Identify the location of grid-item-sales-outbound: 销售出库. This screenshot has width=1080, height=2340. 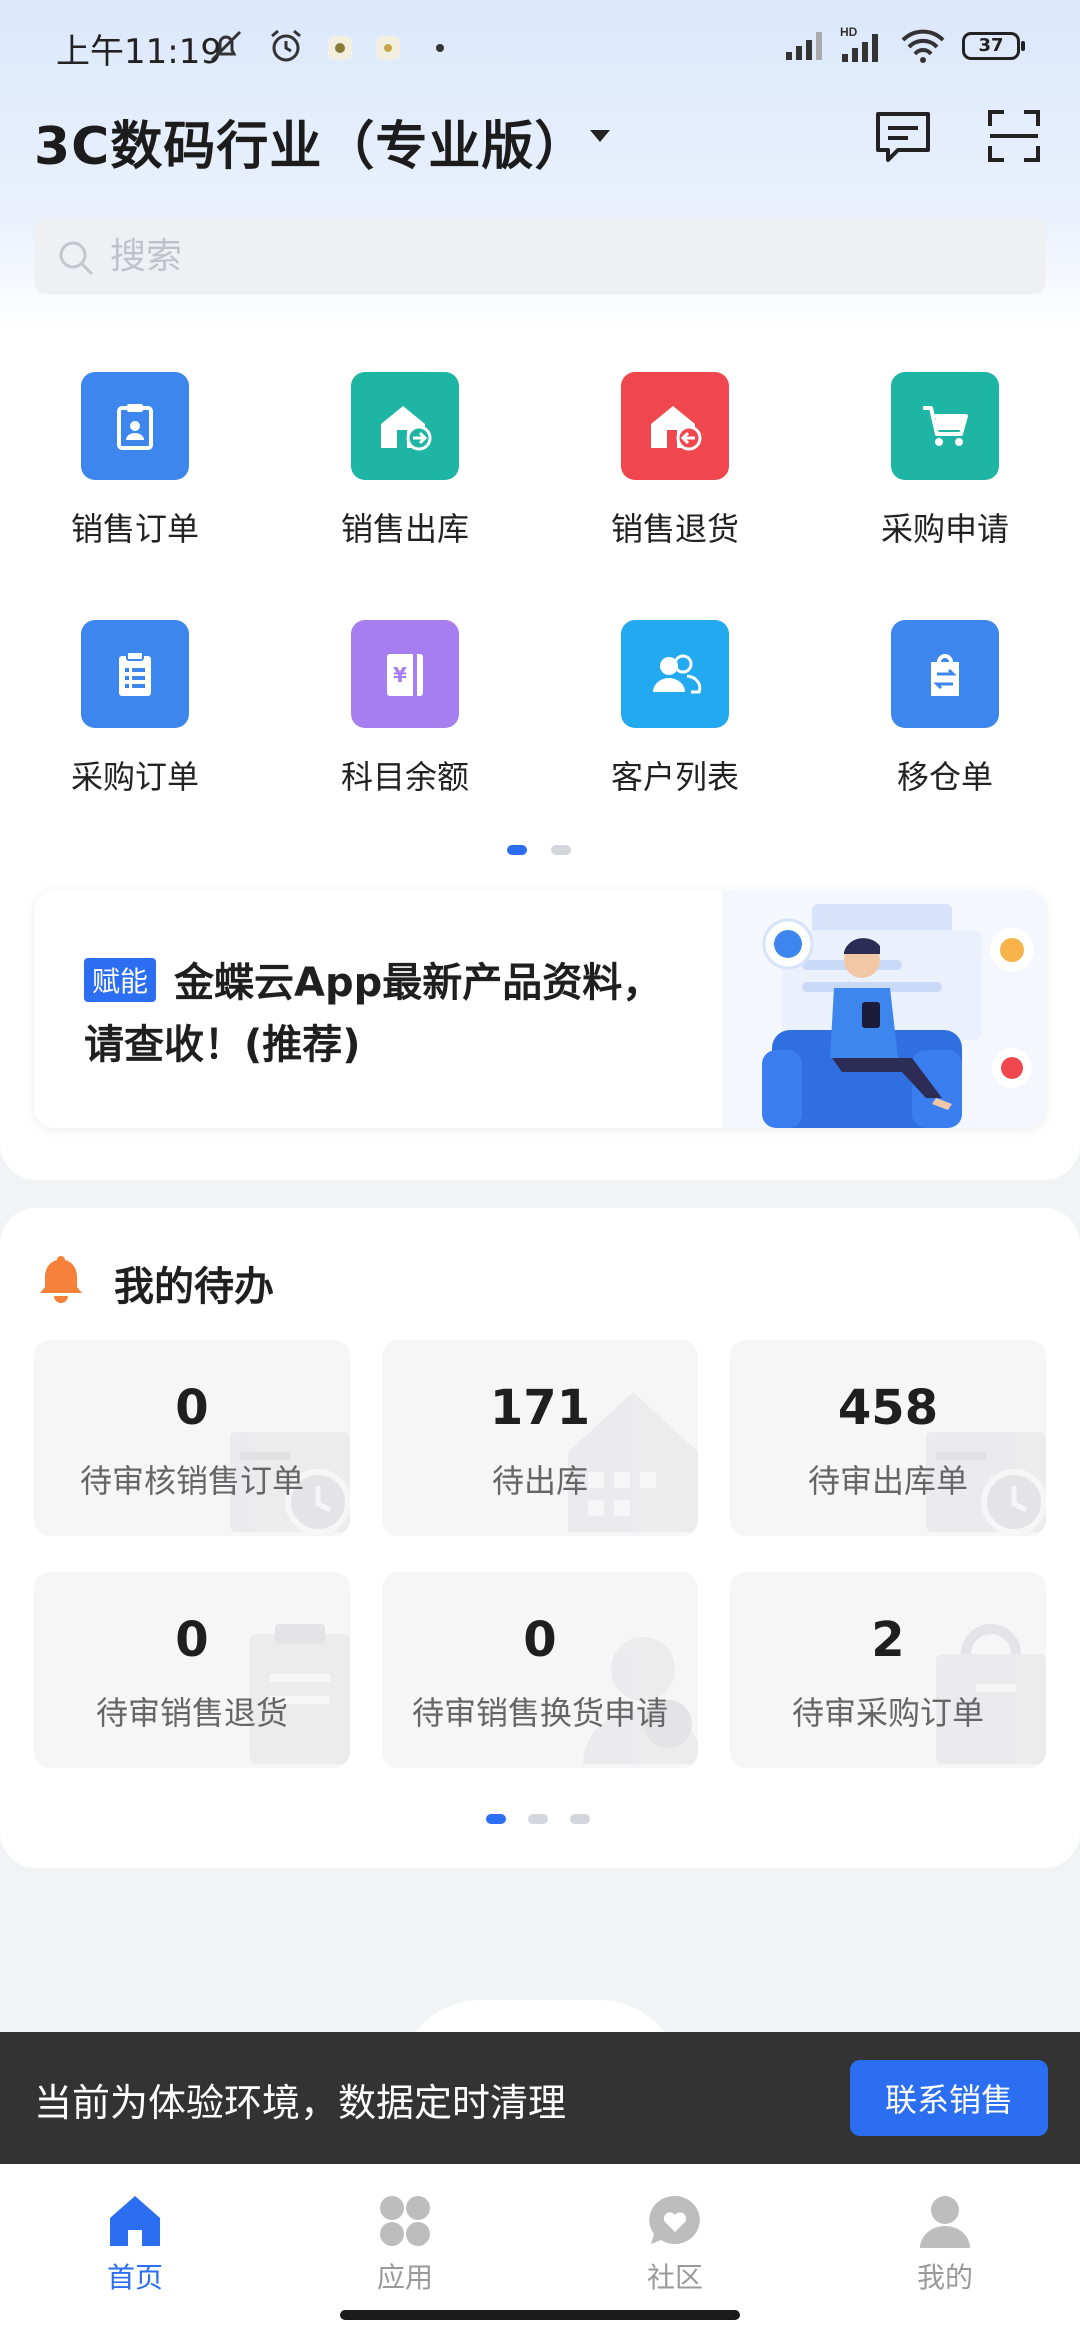
(405, 460).